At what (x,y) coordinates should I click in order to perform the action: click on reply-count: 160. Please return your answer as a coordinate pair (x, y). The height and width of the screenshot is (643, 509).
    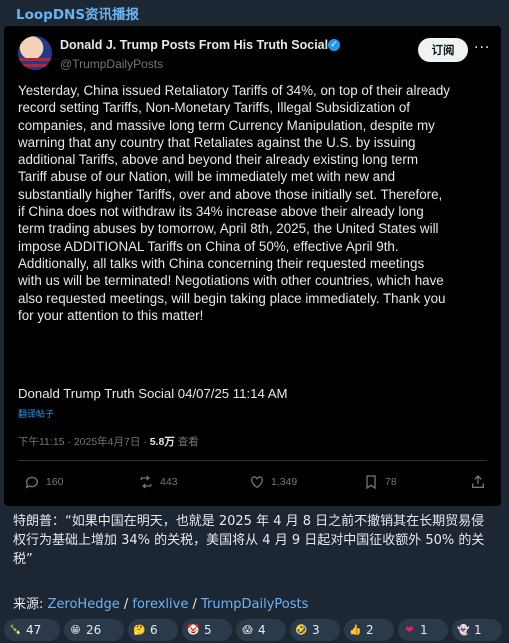
    Looking at the image, I should click on (55, 482).